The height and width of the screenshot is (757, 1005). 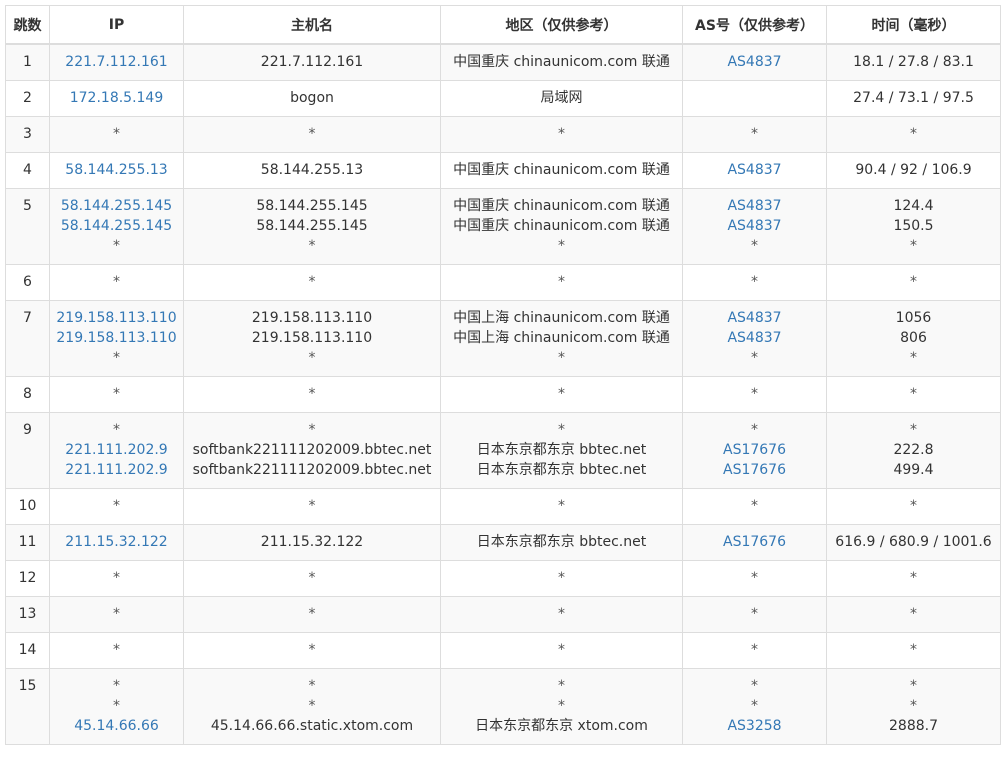 I want to click on time-cell: 18.1 / 27.8 / 83.1, so click(x=913, y=62).